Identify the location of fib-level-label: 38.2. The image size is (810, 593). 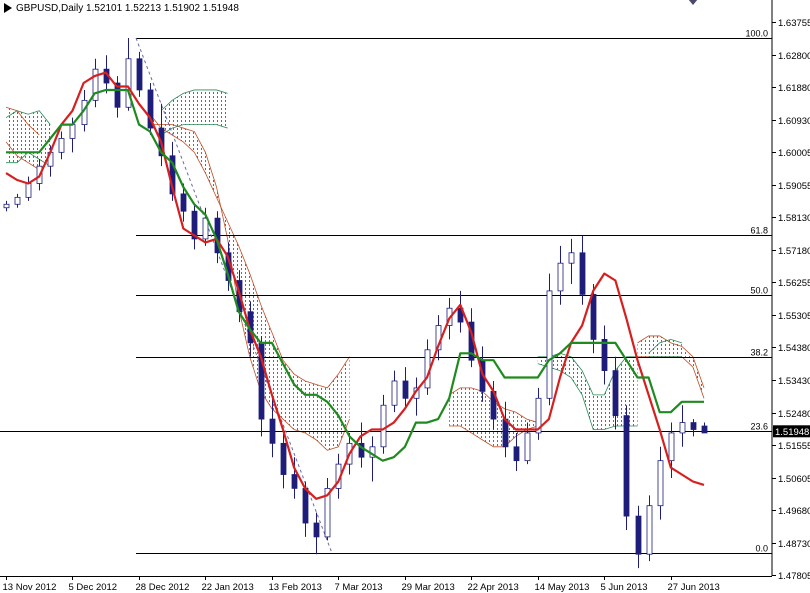
(759, 353).